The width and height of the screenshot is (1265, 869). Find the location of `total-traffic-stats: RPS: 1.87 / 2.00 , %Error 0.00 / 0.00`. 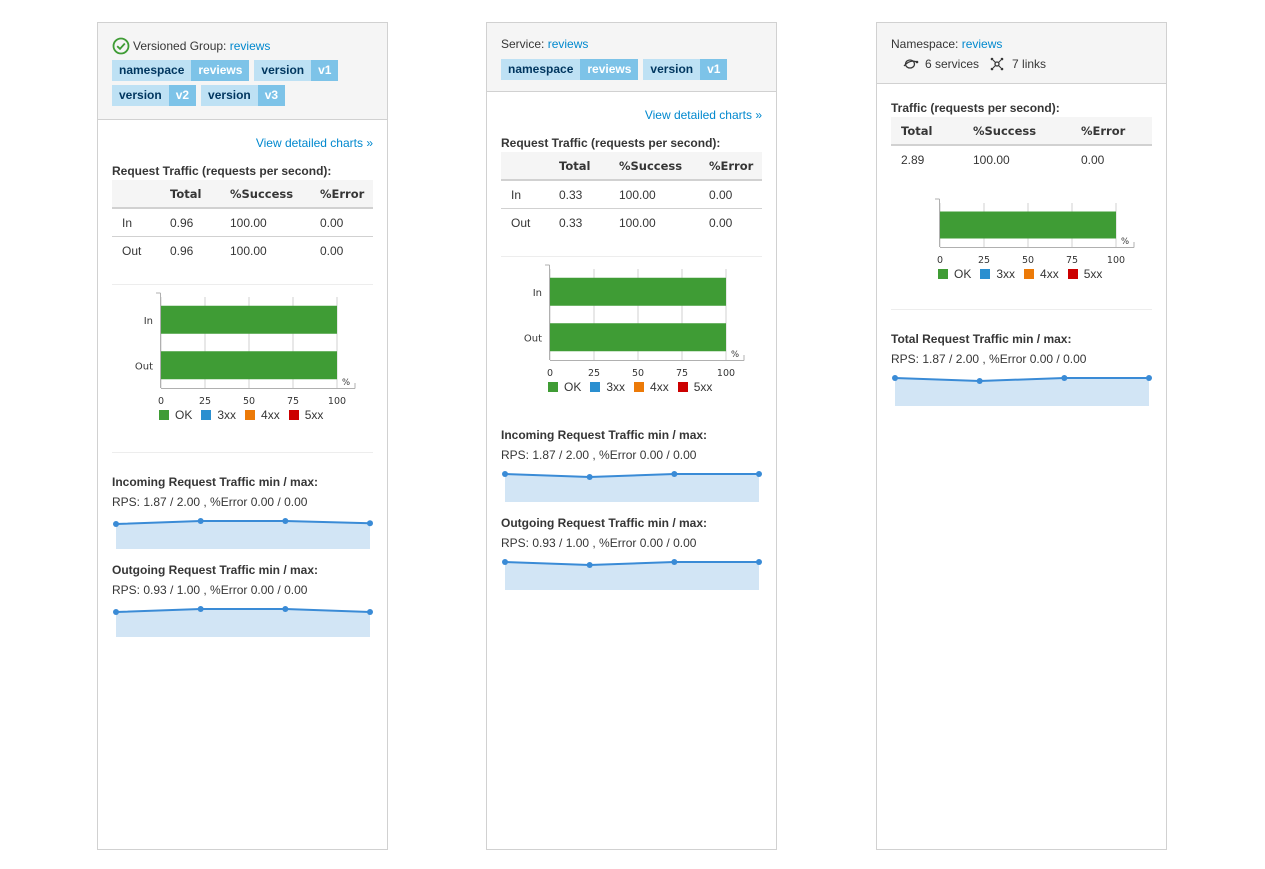

total-traffic-stats: RPS: 1.87 / 2.00 , %Error 0.00 / 0.00 is located at coordinates (989, 359).